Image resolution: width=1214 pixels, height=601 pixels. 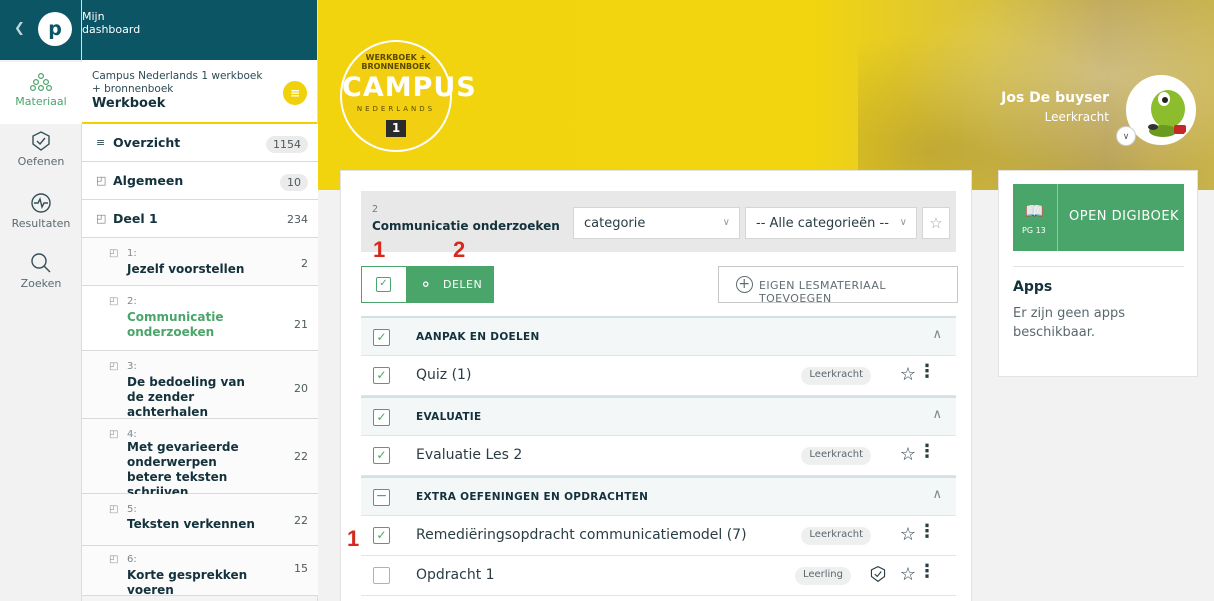 What do you see at coordinates (200, 520) in the screenshot?
I see `sidebar-lesson-5: ◰ 5: Teksten verkennen 22` at bounding box center [200, 520].